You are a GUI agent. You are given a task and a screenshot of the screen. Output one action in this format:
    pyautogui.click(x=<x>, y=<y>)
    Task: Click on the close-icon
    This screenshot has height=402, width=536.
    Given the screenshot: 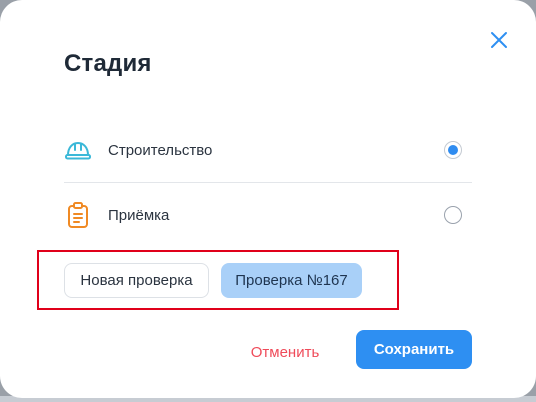 What is the action you would take?
    pyautogui.click(x=499, y=40)
    